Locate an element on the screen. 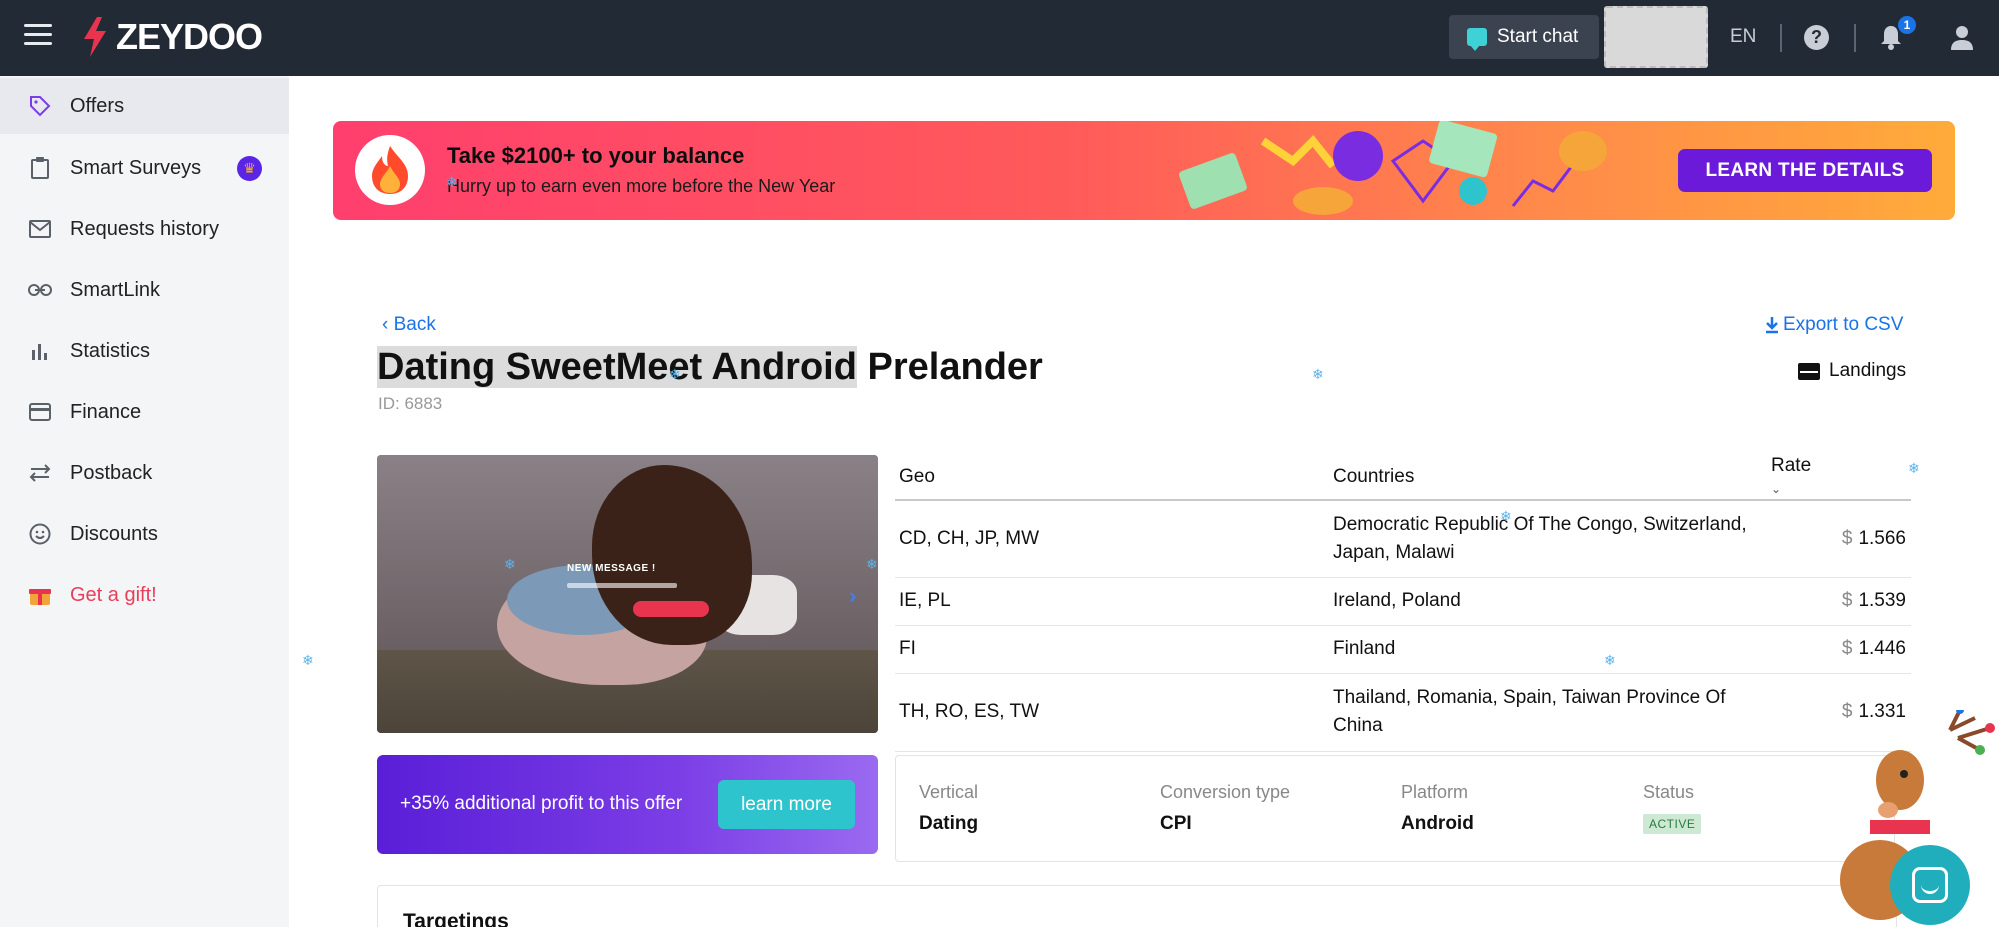 Image resolution: width=1999 pixels, height=927 pixels. rate-cell: $1.566 is located at coordinates (1841, 539).